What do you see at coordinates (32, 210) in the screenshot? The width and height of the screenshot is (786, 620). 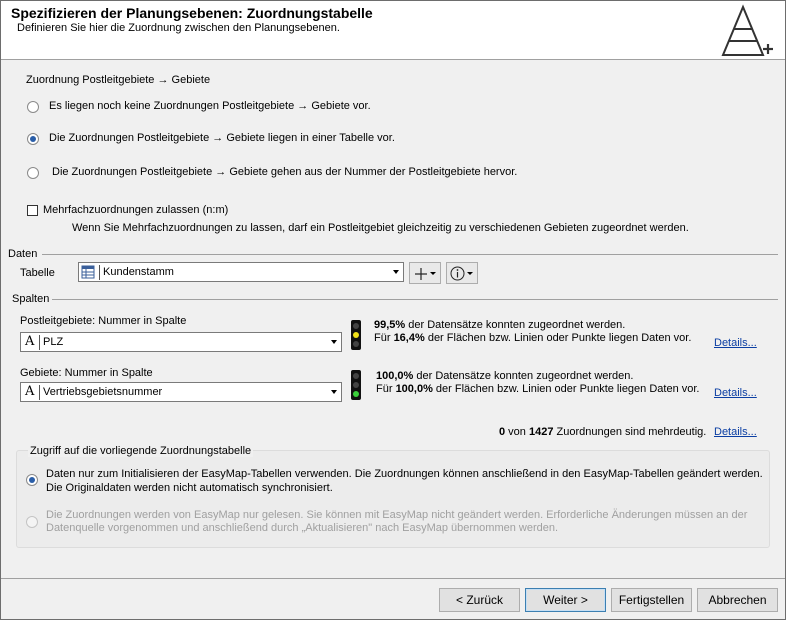 I see `multi-assignment-checkbox` at bounding box center [32, 210].